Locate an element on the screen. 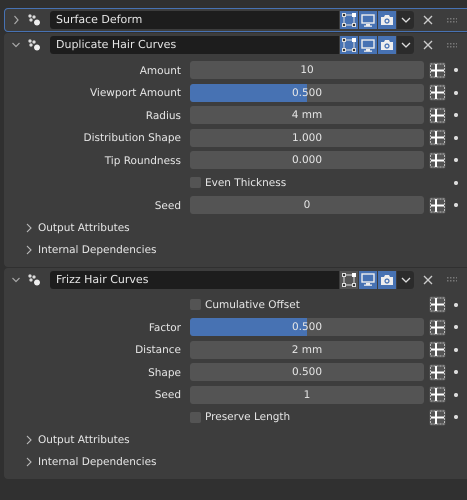 The image size is (467, 500). number-field: 4 mm is located at coordinates (307, 115).